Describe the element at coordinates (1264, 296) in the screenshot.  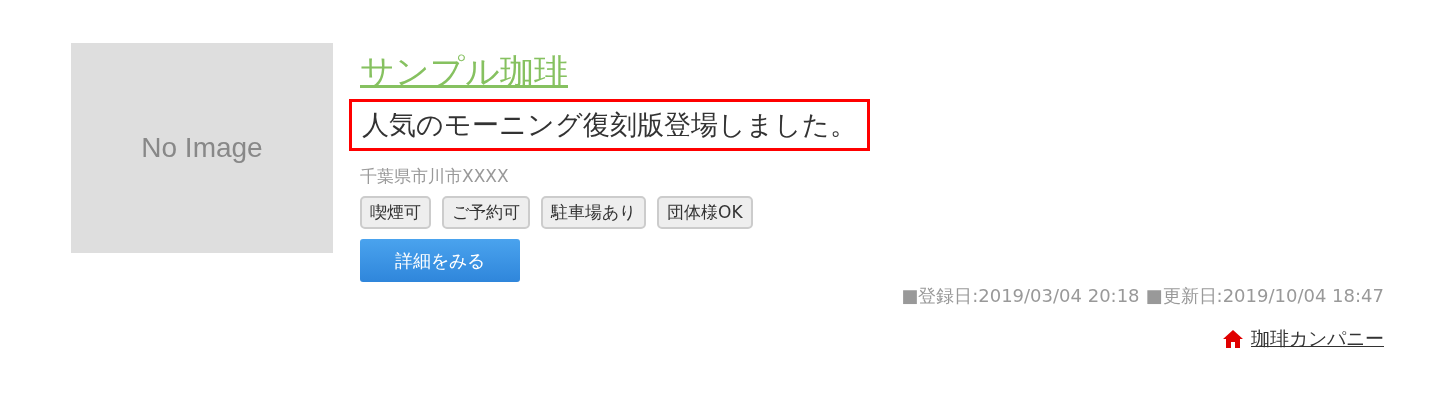
I see `updated-date: ■更新日:2019/10/04 18:47` at that location.